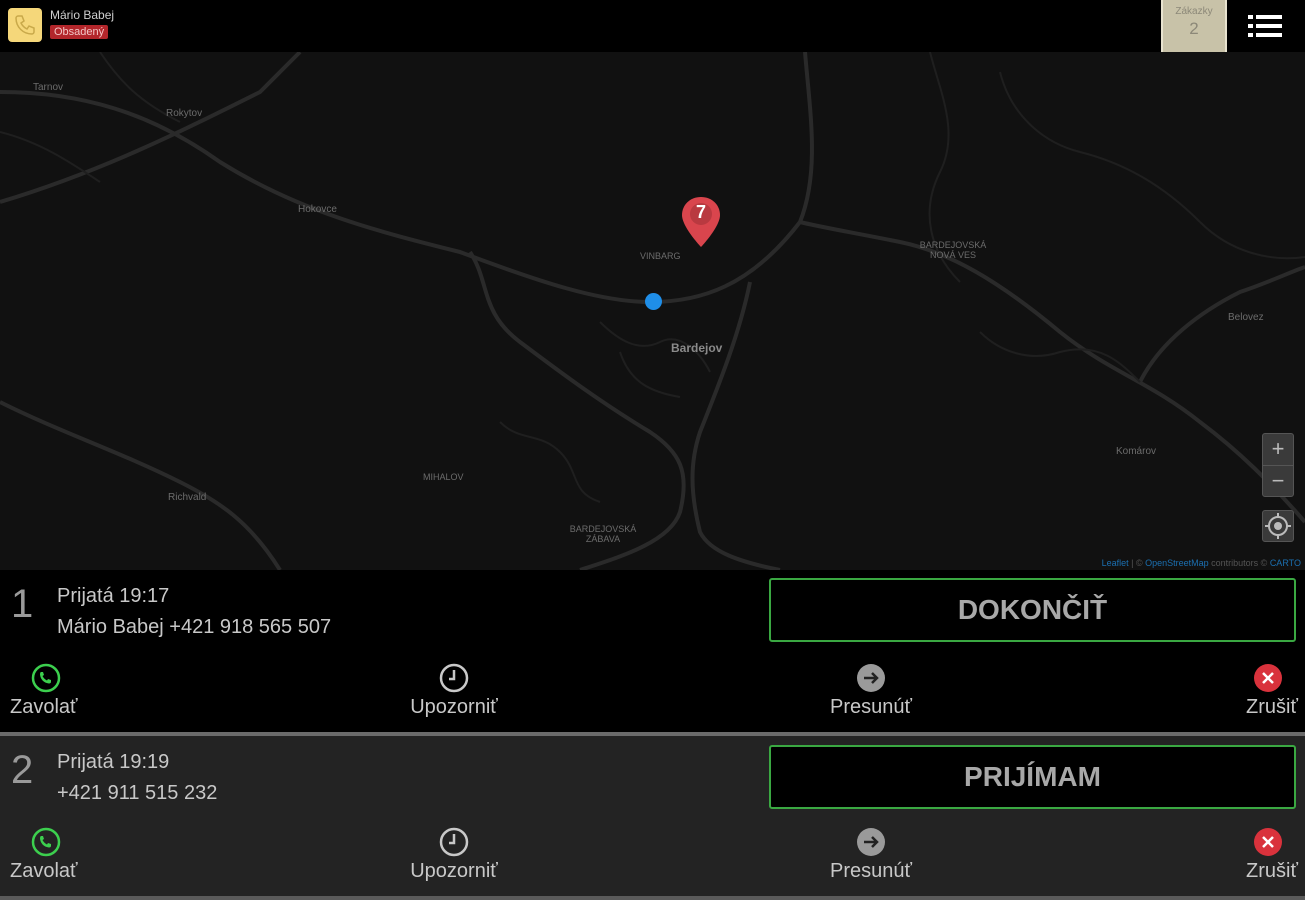  I want to click on place-label: MIHALOV, so click(443, 477).